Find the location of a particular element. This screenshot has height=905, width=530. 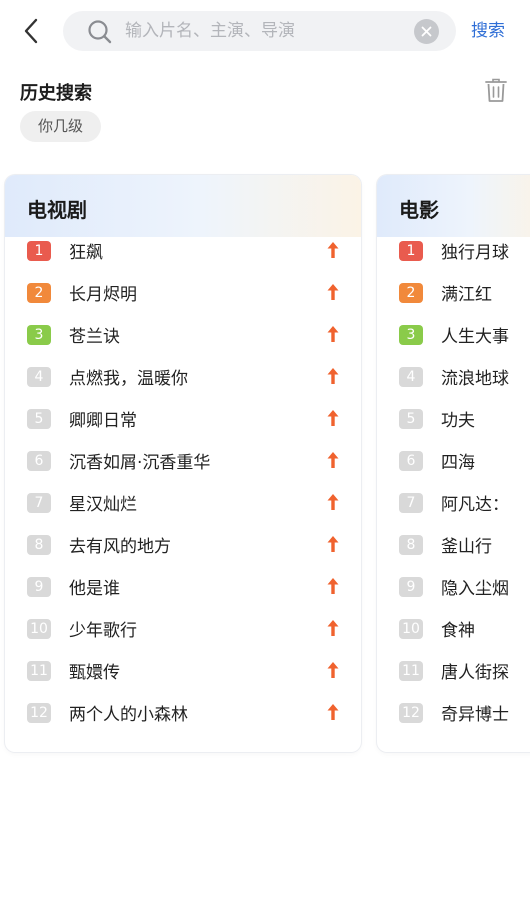

clear-search-button is located at coordinates (426, 31).